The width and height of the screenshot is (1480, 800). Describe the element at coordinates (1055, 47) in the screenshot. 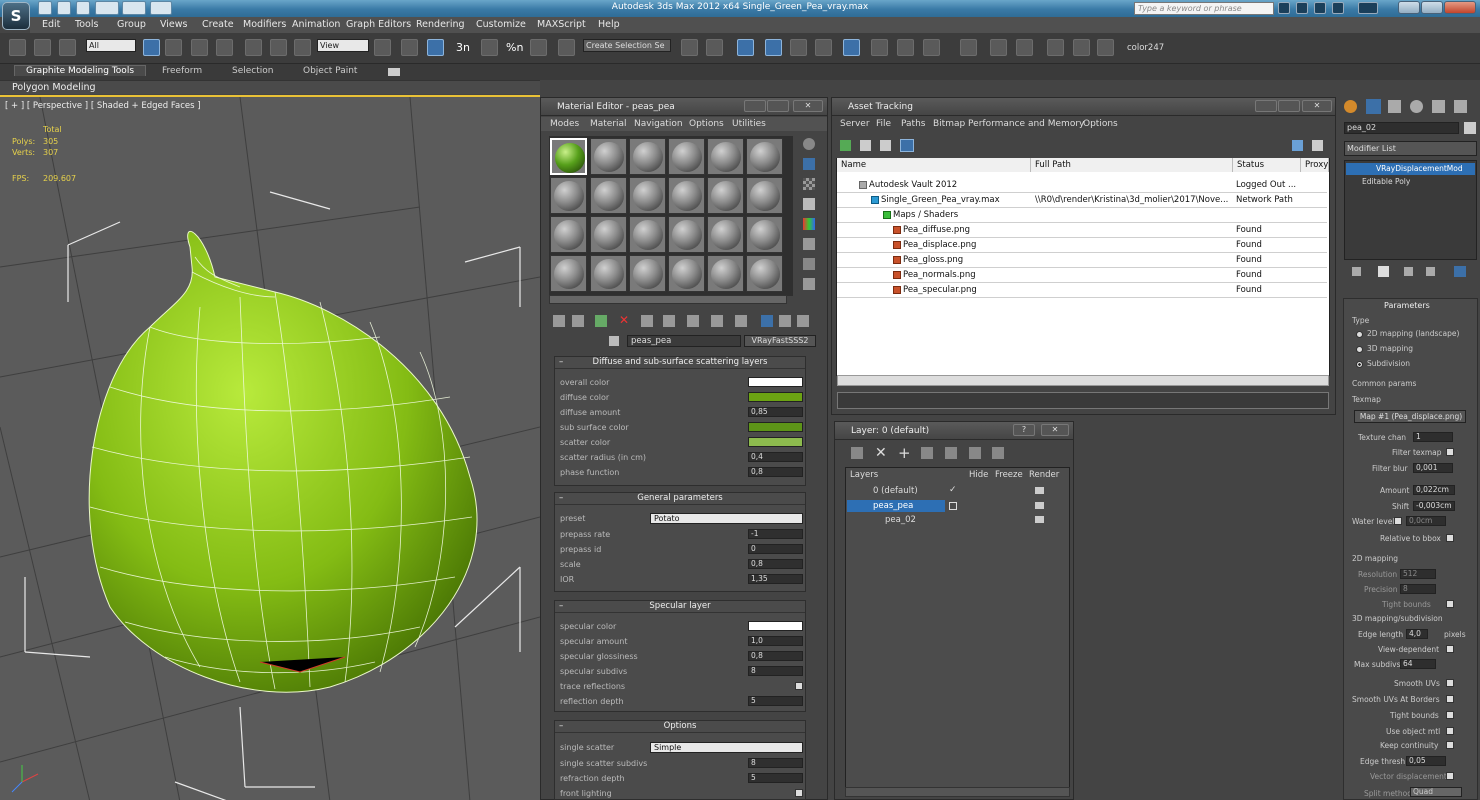

I see `vray-proxy-icon` at that location.